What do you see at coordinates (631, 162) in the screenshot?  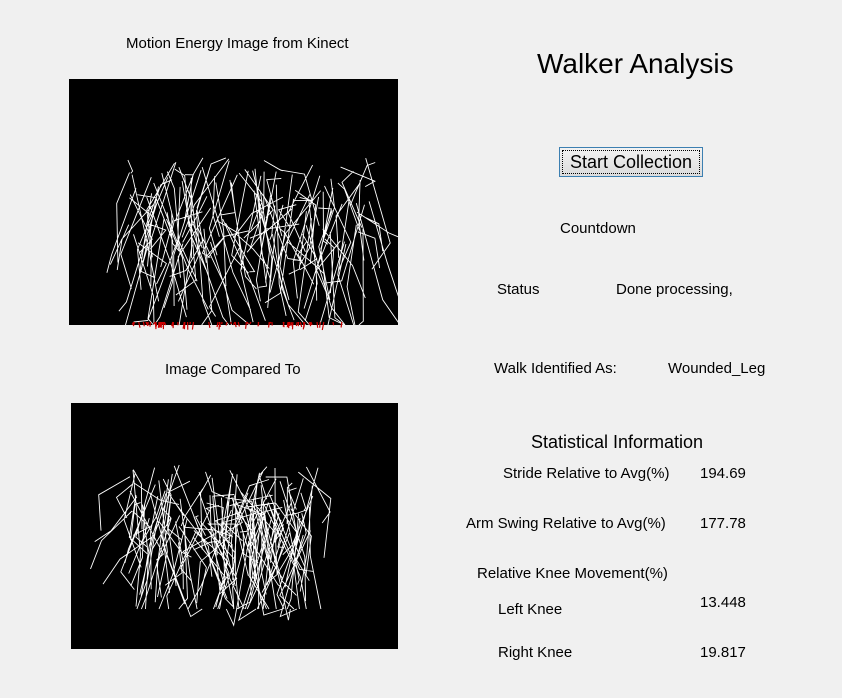 I see `start-collection-button: Start Collection` at bounding box center [631, 162].